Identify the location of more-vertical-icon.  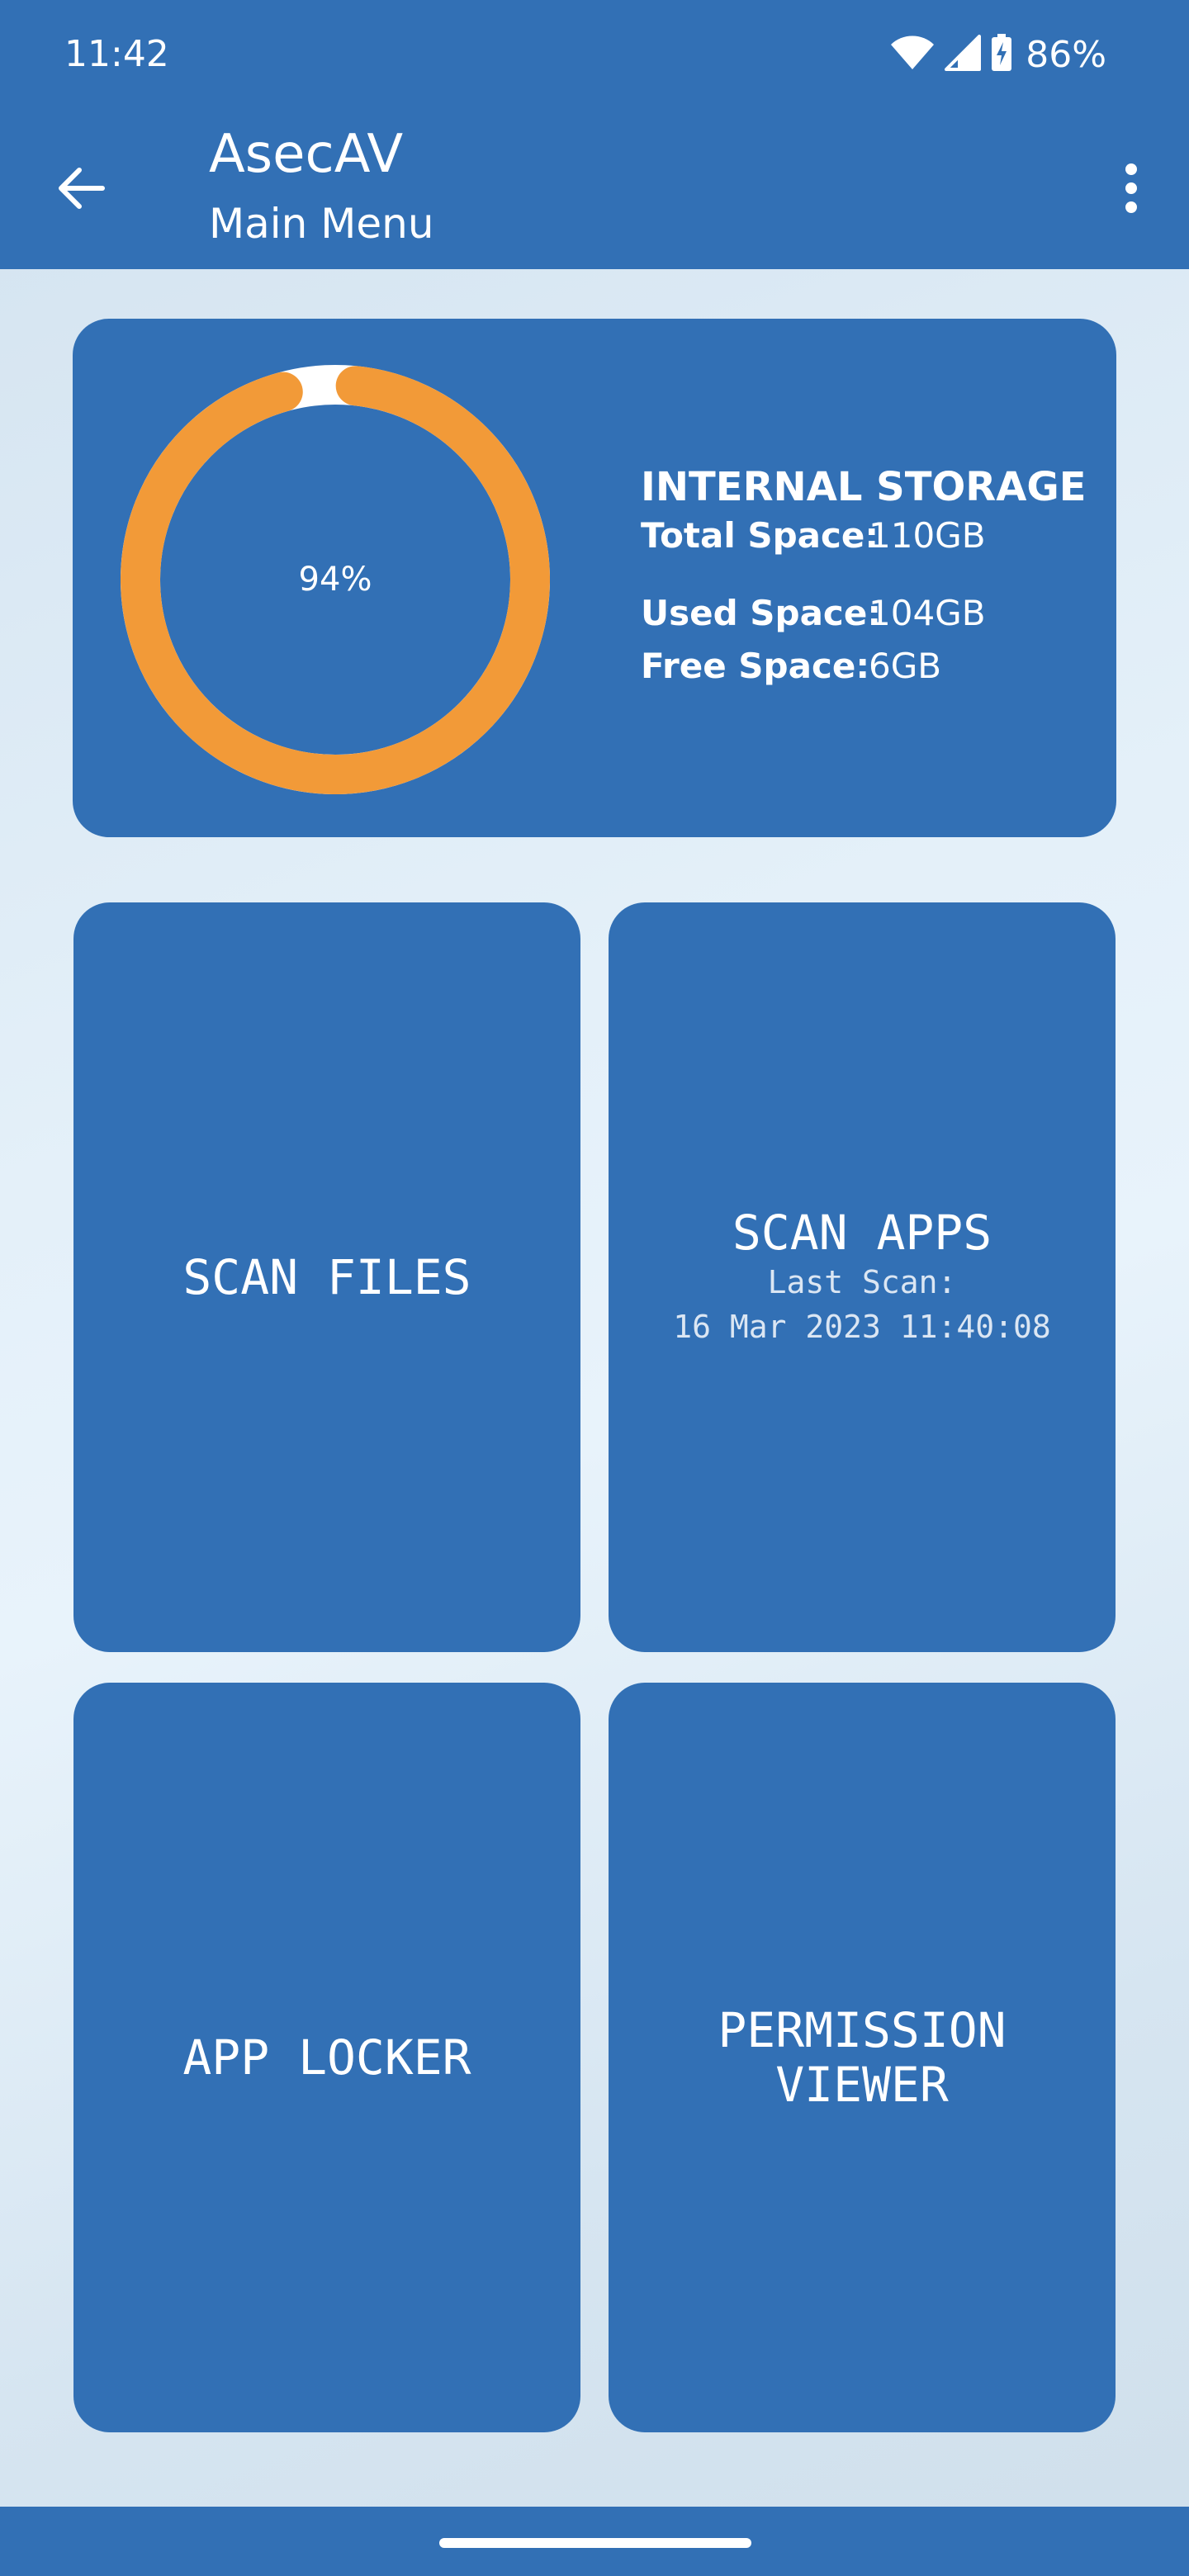
(1131, 190).